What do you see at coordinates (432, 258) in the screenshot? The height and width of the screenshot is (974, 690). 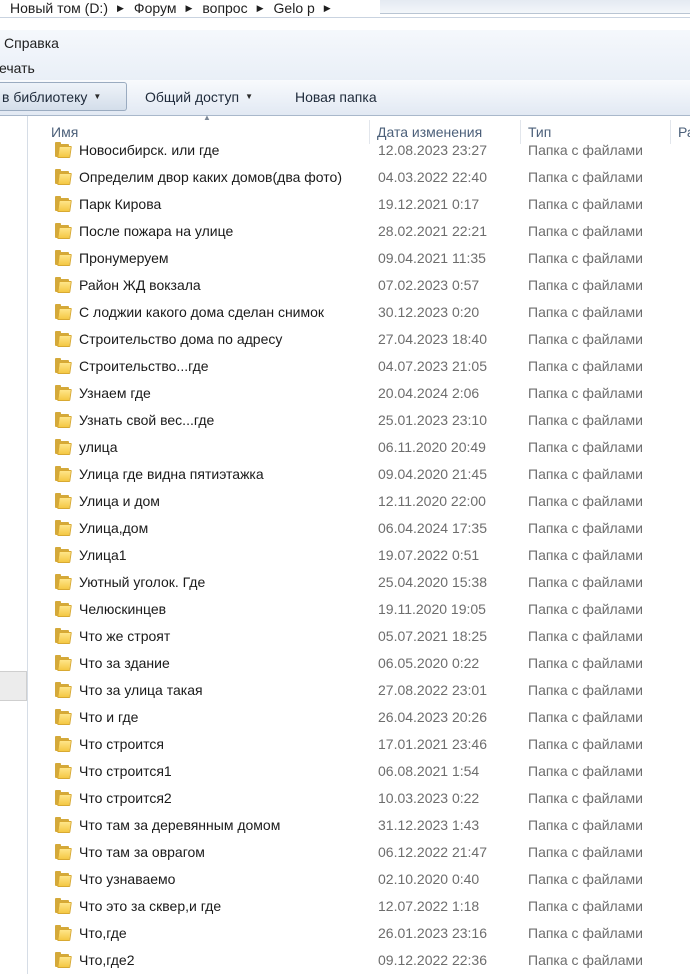 I see `file-date: 09.04.2021 11:35` at bounding box center [432, 258].